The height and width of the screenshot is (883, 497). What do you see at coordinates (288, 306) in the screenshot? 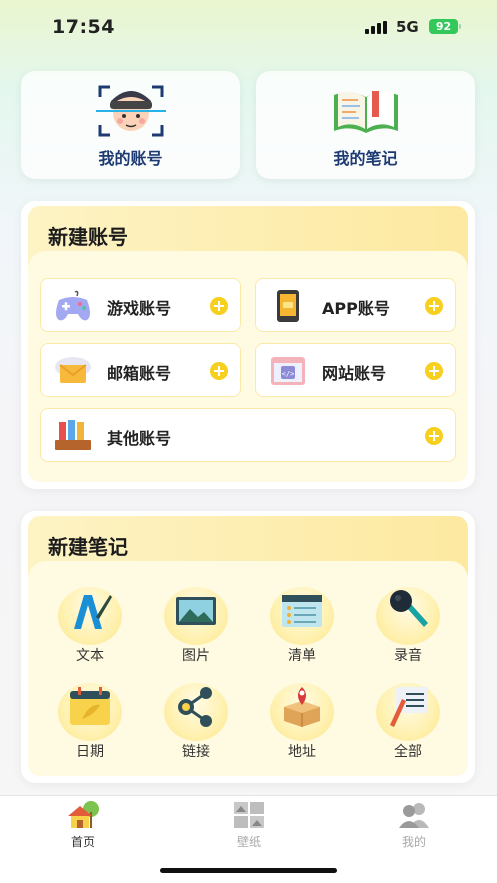
I see `phone-app-icon` at bounding box center [288, 306].